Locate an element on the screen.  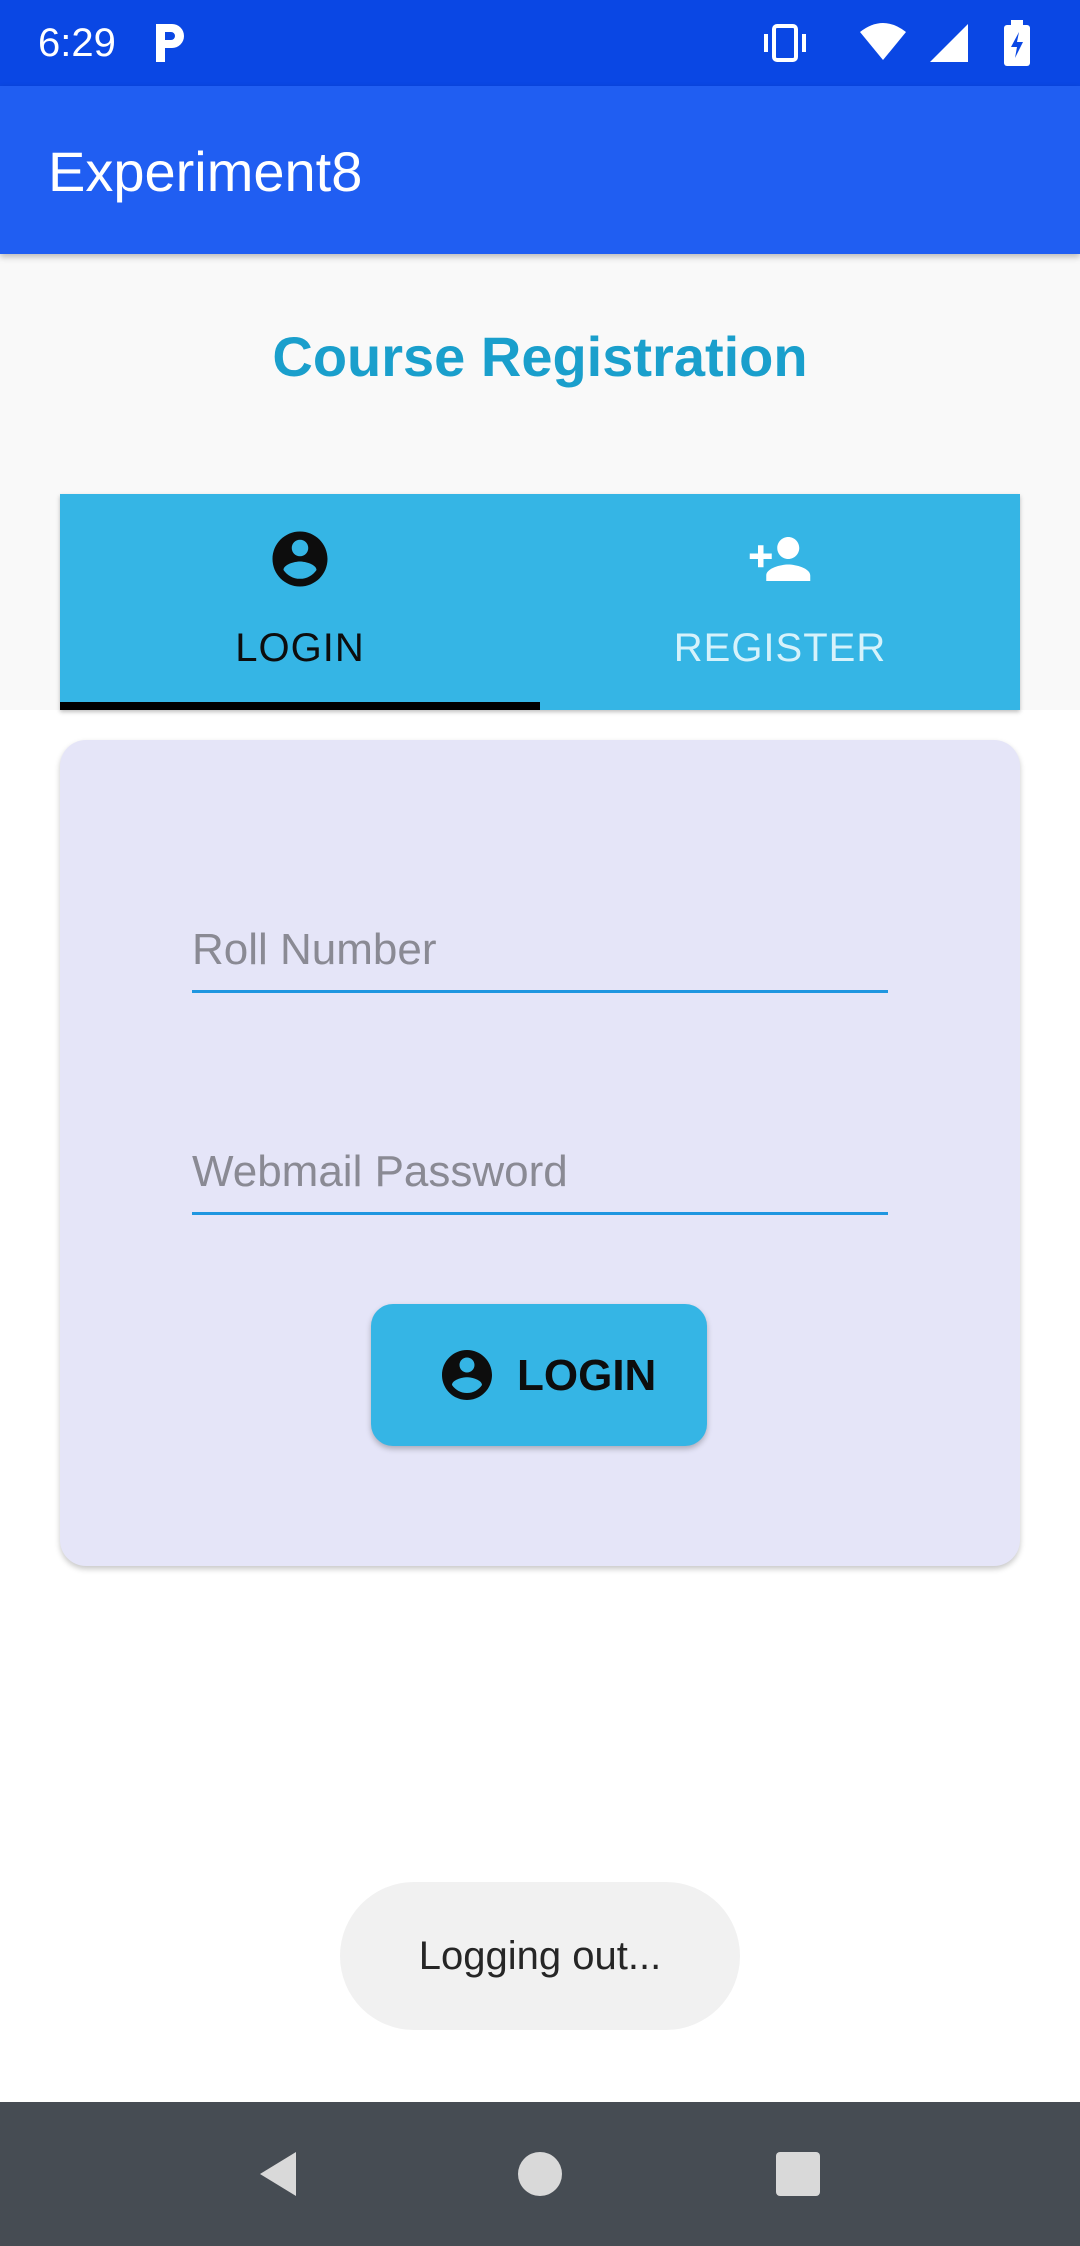
password-input is located at coordinates (540, 1172).